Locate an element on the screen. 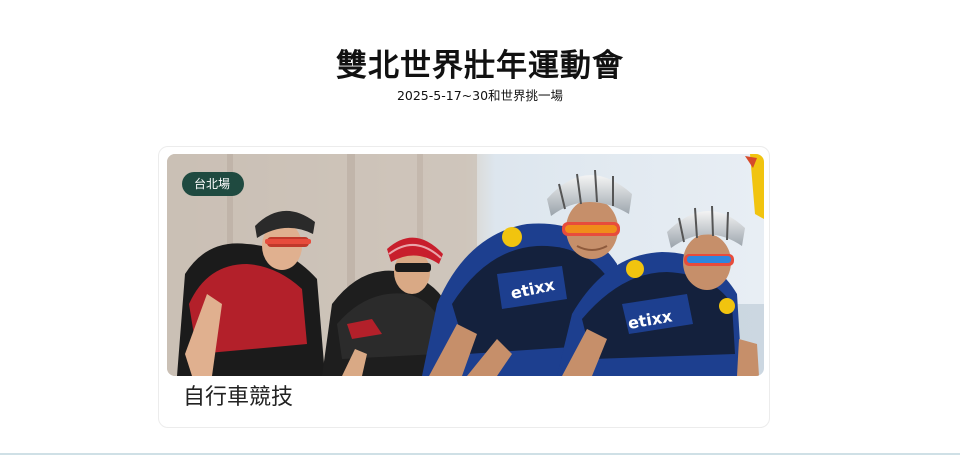 The height and width of the screenshot is (455, 960). card-title: 自行車競技 is located at coordinates (238, 398).